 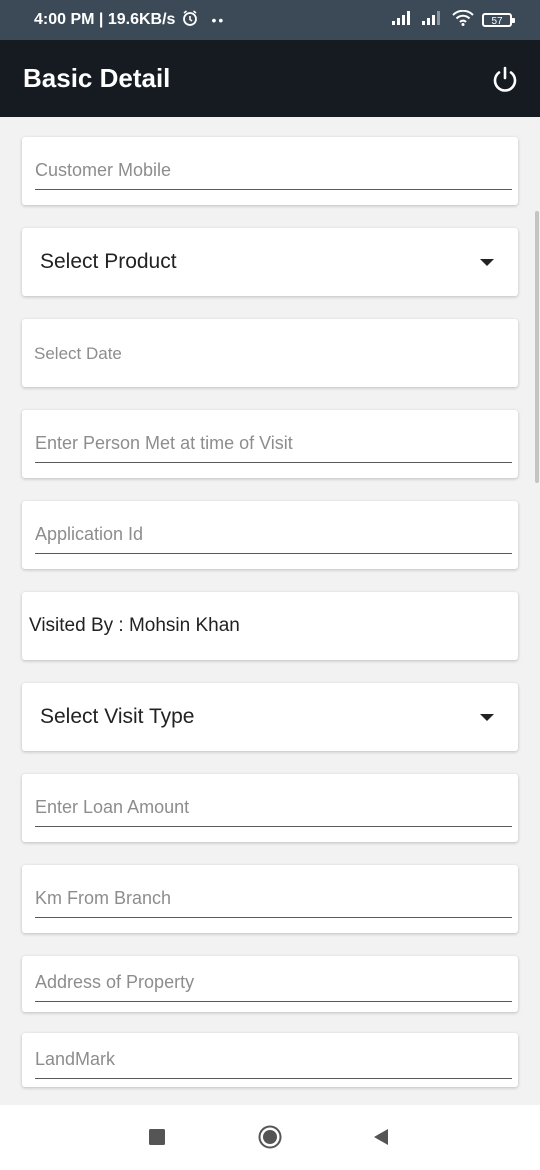 I want to click on address-input, so click(x=273, y=982).